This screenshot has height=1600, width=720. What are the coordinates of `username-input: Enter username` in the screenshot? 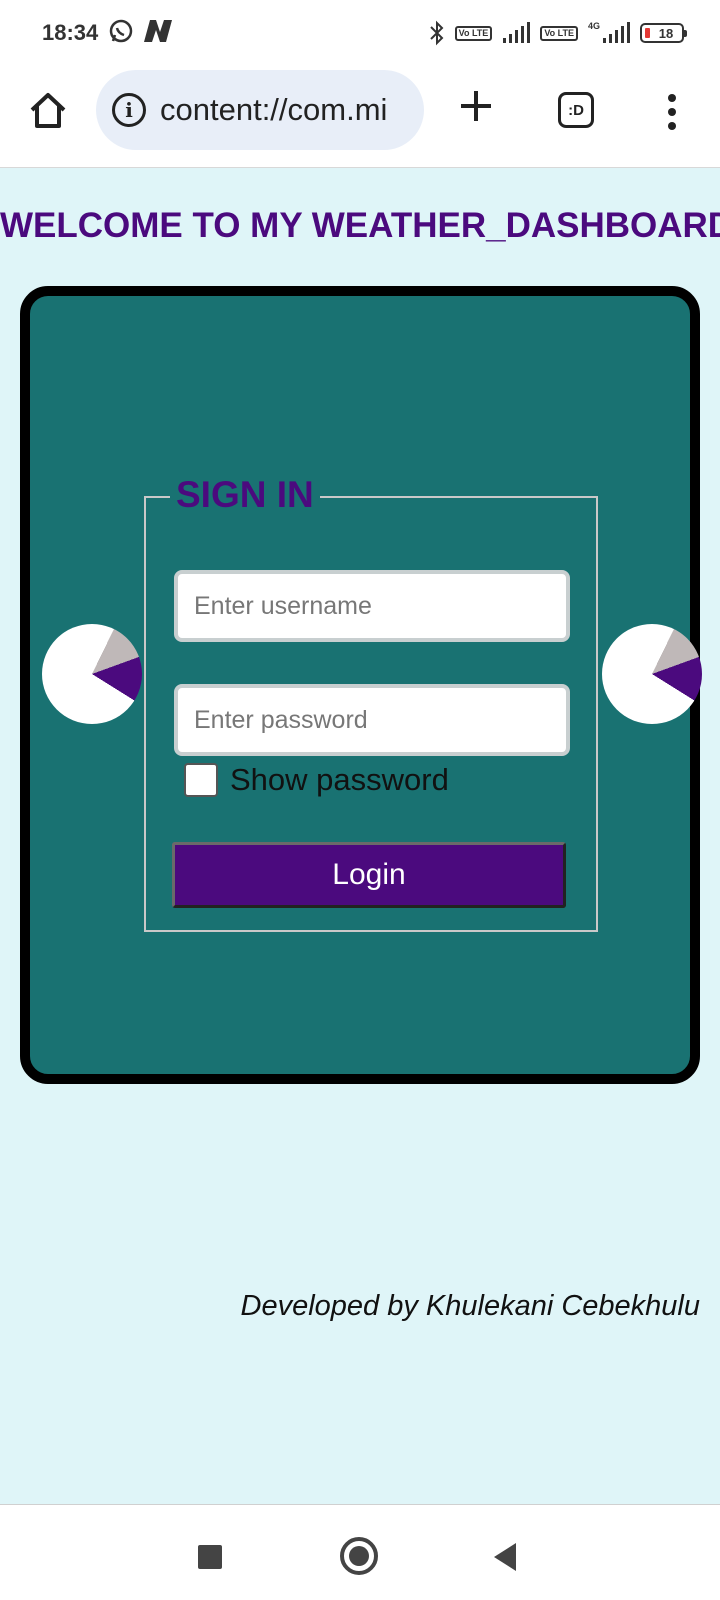 It's located at (372, 606).